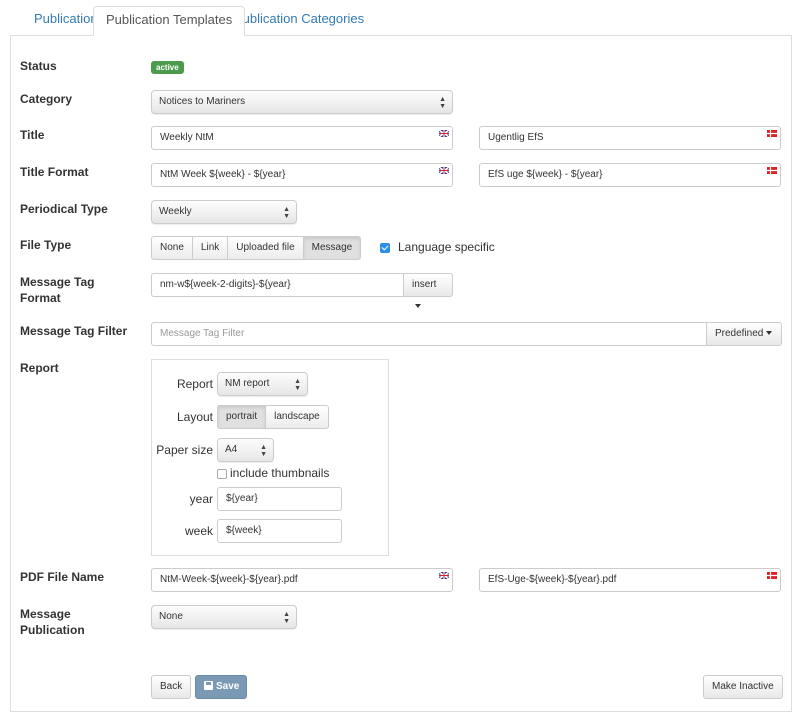 This screenshot has height=718, width=800. Describe the element at coordinates (229, 579) in the screenshot. I see `pdf-file-name-en-value: NtM-Week-${week}-${year}.pdf` at that location.